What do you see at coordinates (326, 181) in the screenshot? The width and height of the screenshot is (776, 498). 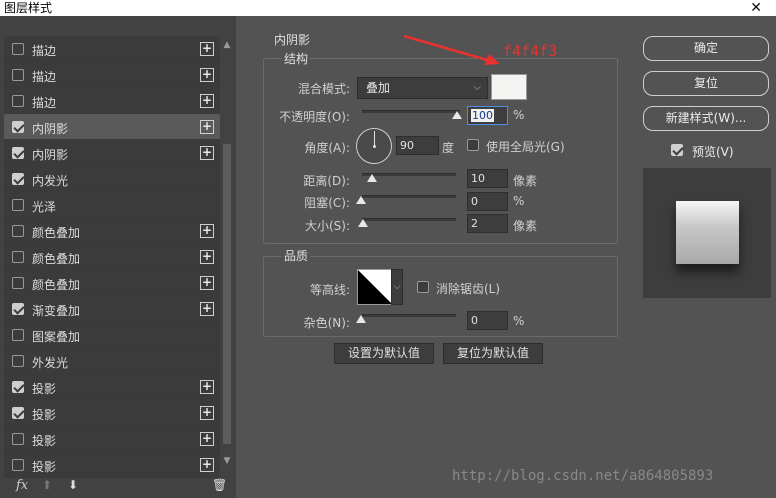 I see `distance-label: 距离(D):` at bounding box center [326, 181].